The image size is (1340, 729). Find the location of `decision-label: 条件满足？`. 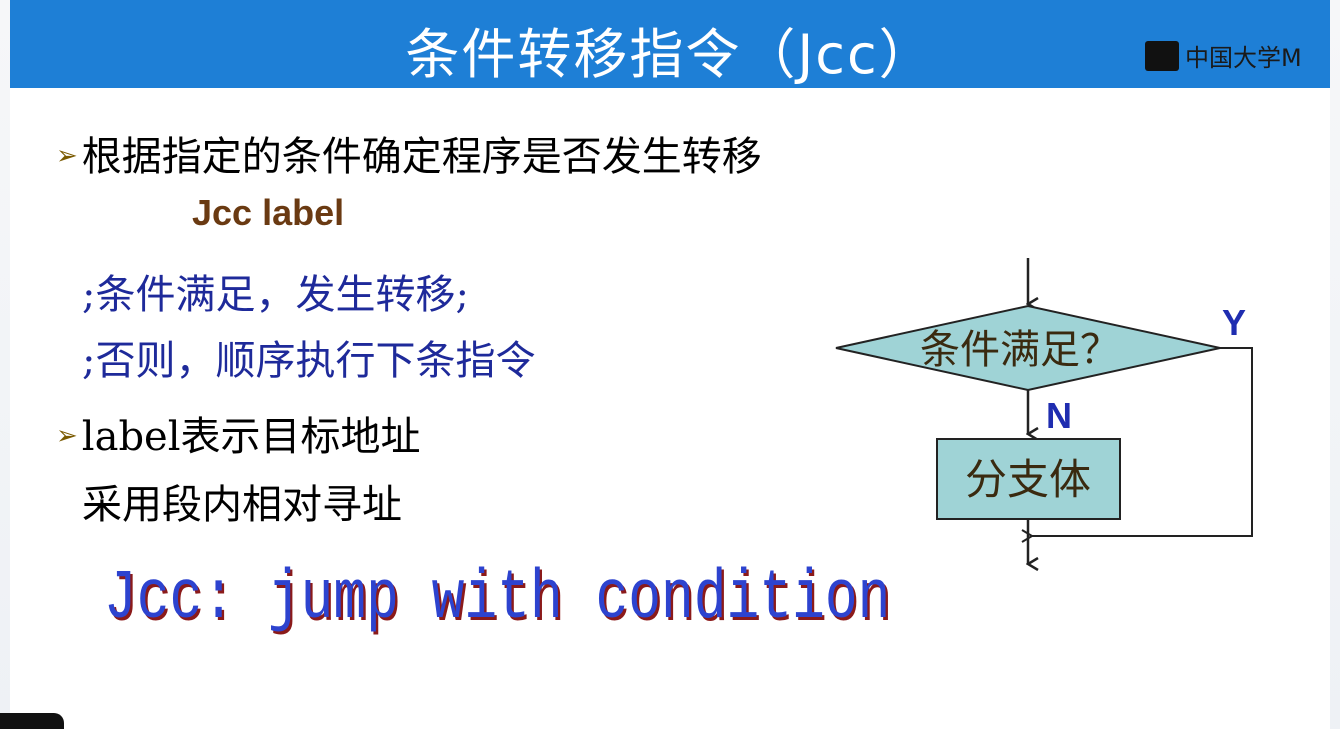

decision-label: 条件满足？ is located at coordinates (1020, 350).